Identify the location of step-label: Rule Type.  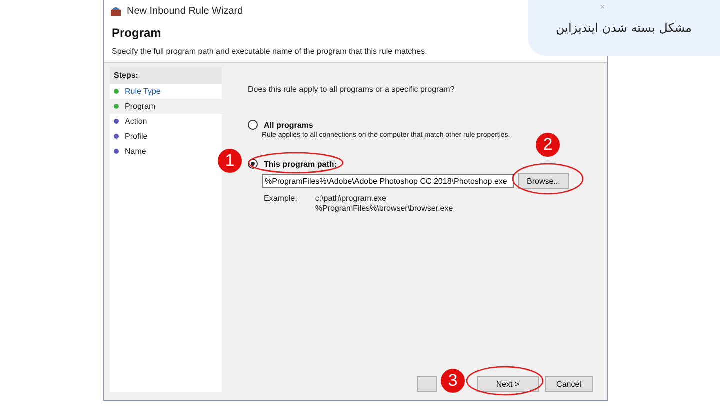
(143, 91).